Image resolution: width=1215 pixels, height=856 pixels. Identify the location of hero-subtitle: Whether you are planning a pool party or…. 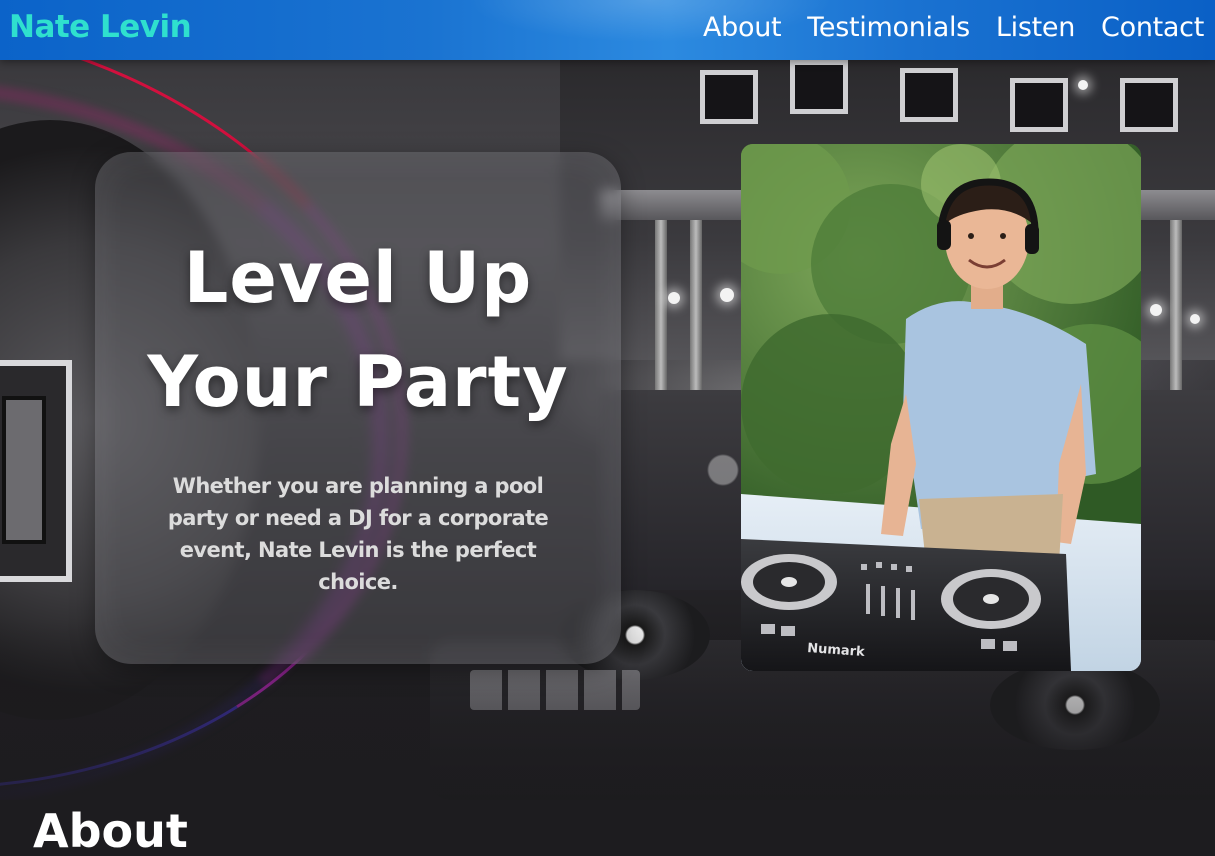
(358, 534).